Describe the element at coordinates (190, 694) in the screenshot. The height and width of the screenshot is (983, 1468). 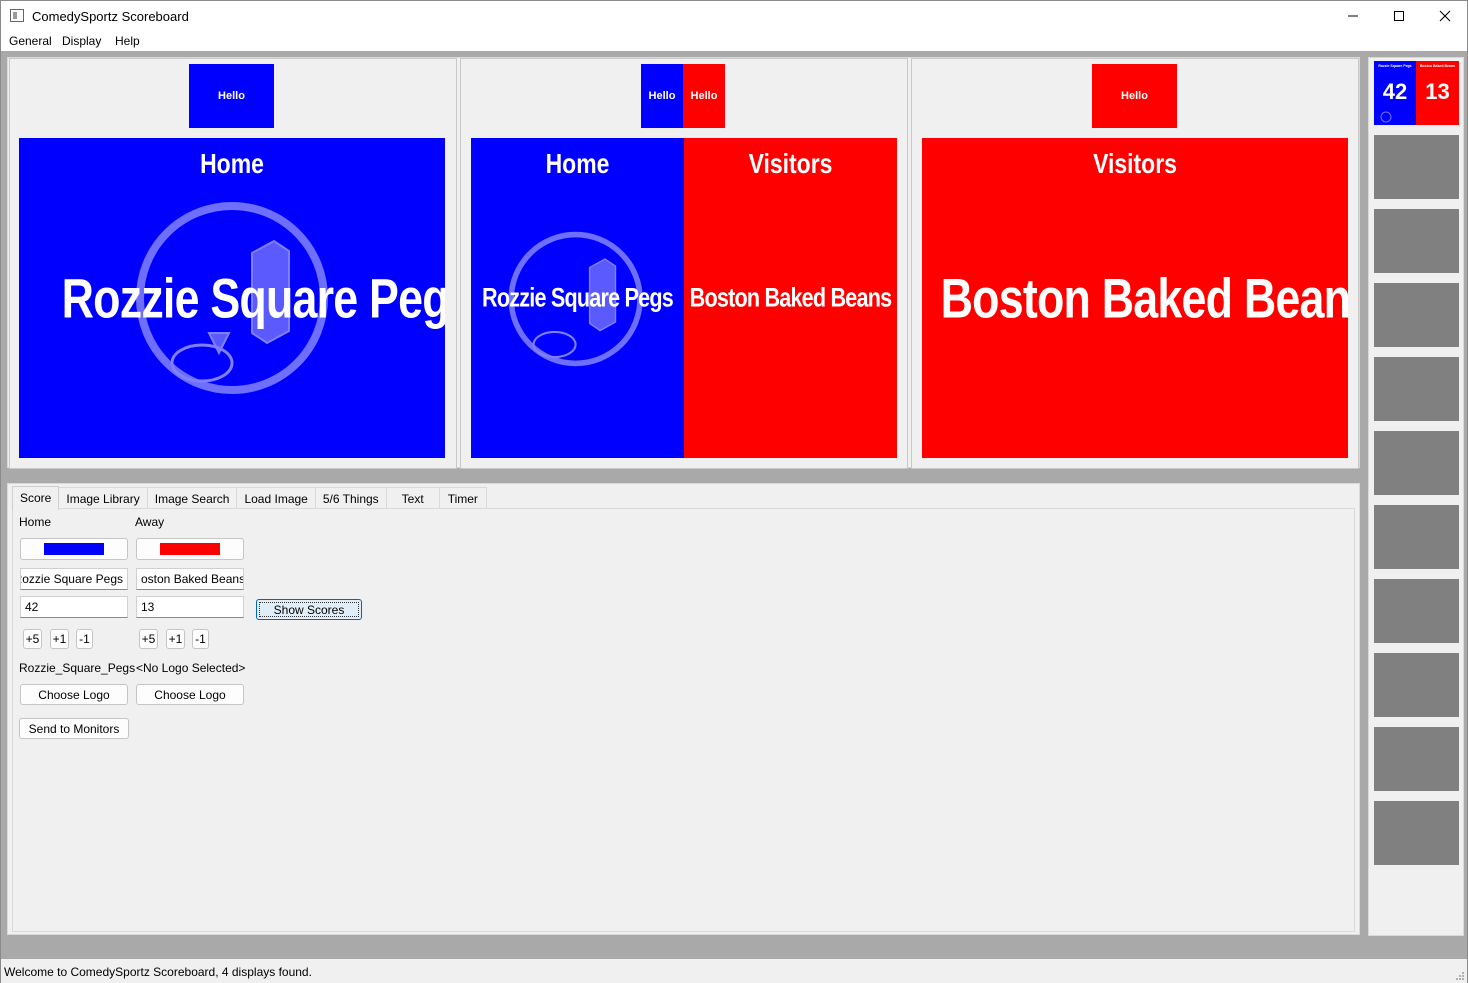
I see `away-choose-logo-button: Choose Logo` at that location.